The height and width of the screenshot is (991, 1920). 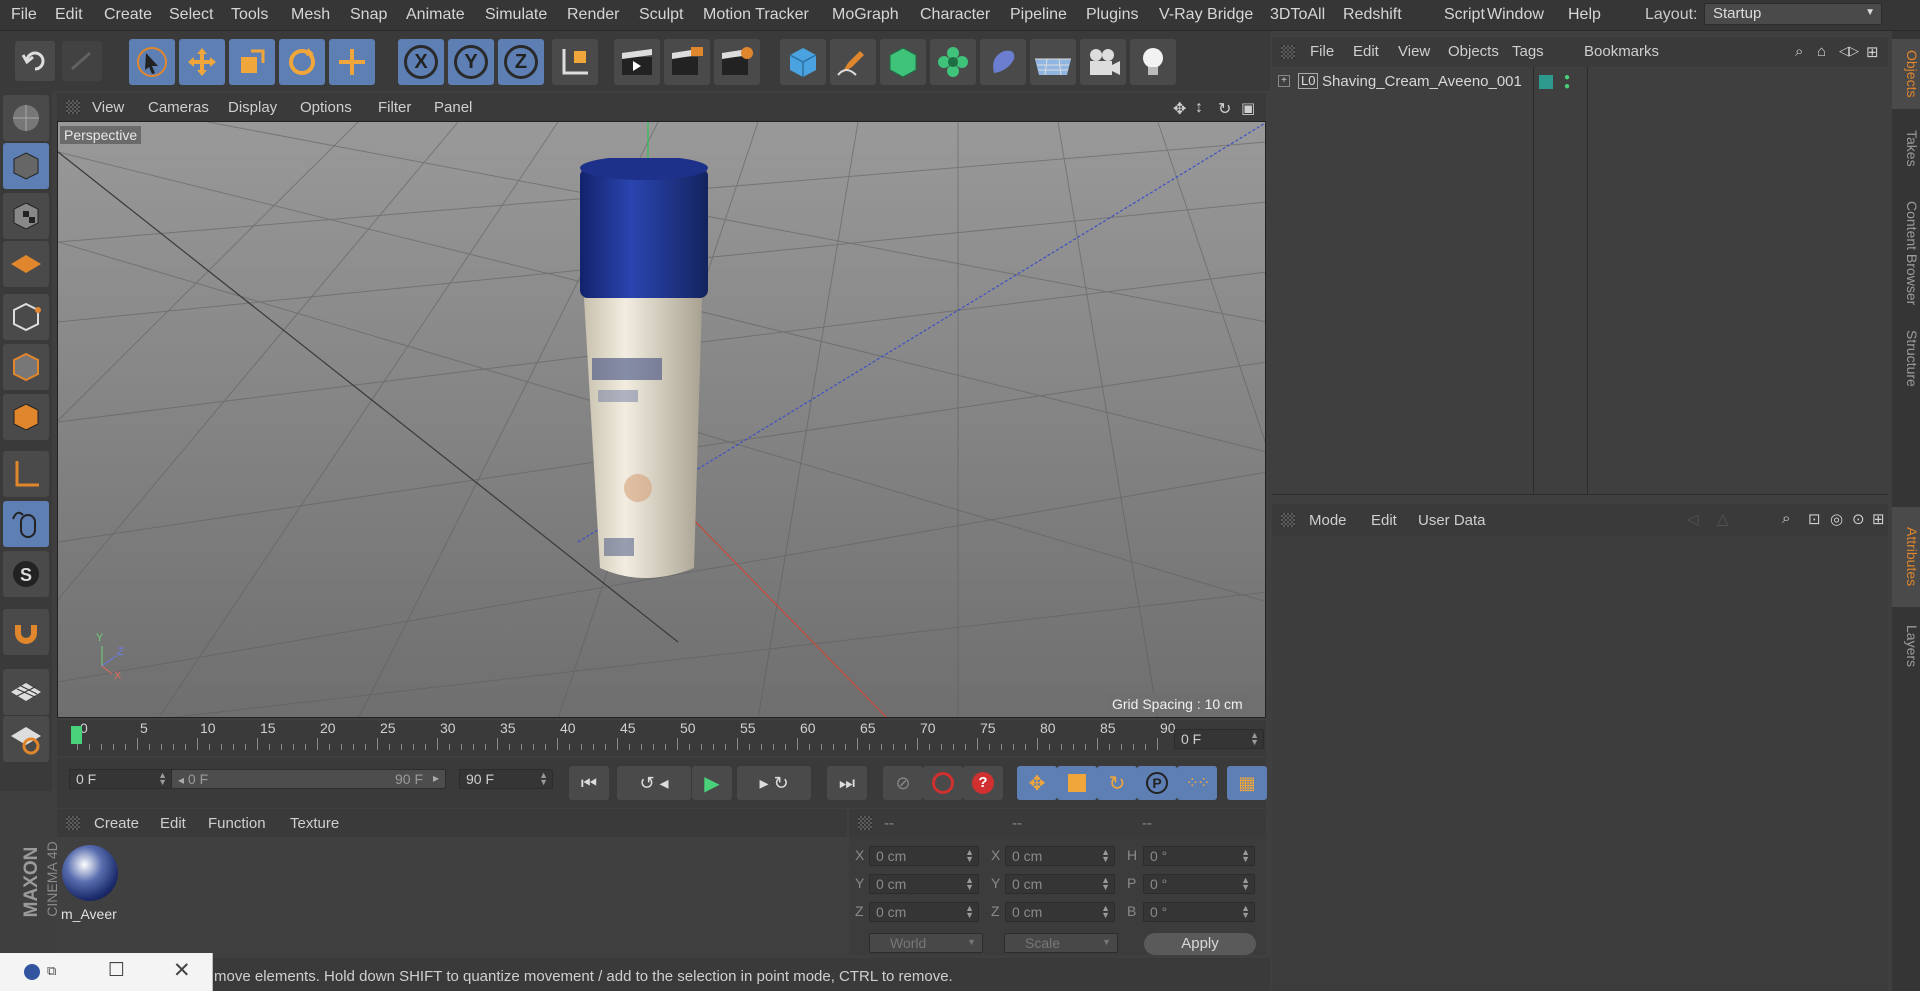 What do you see at coordinates (26, 524) in the screenshot?
I see `tweak-mode-button` at bounding box center [26, 524].